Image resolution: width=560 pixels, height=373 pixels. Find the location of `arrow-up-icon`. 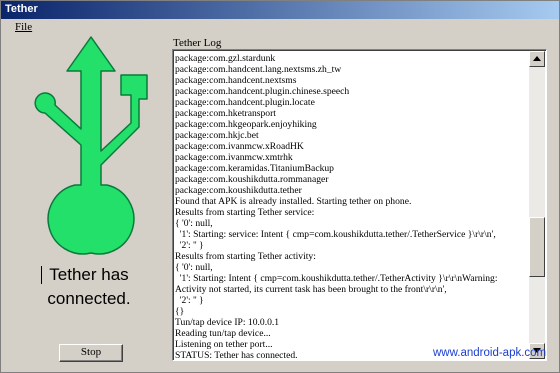

arrow-up-icon is located at coordinates (537, 58).